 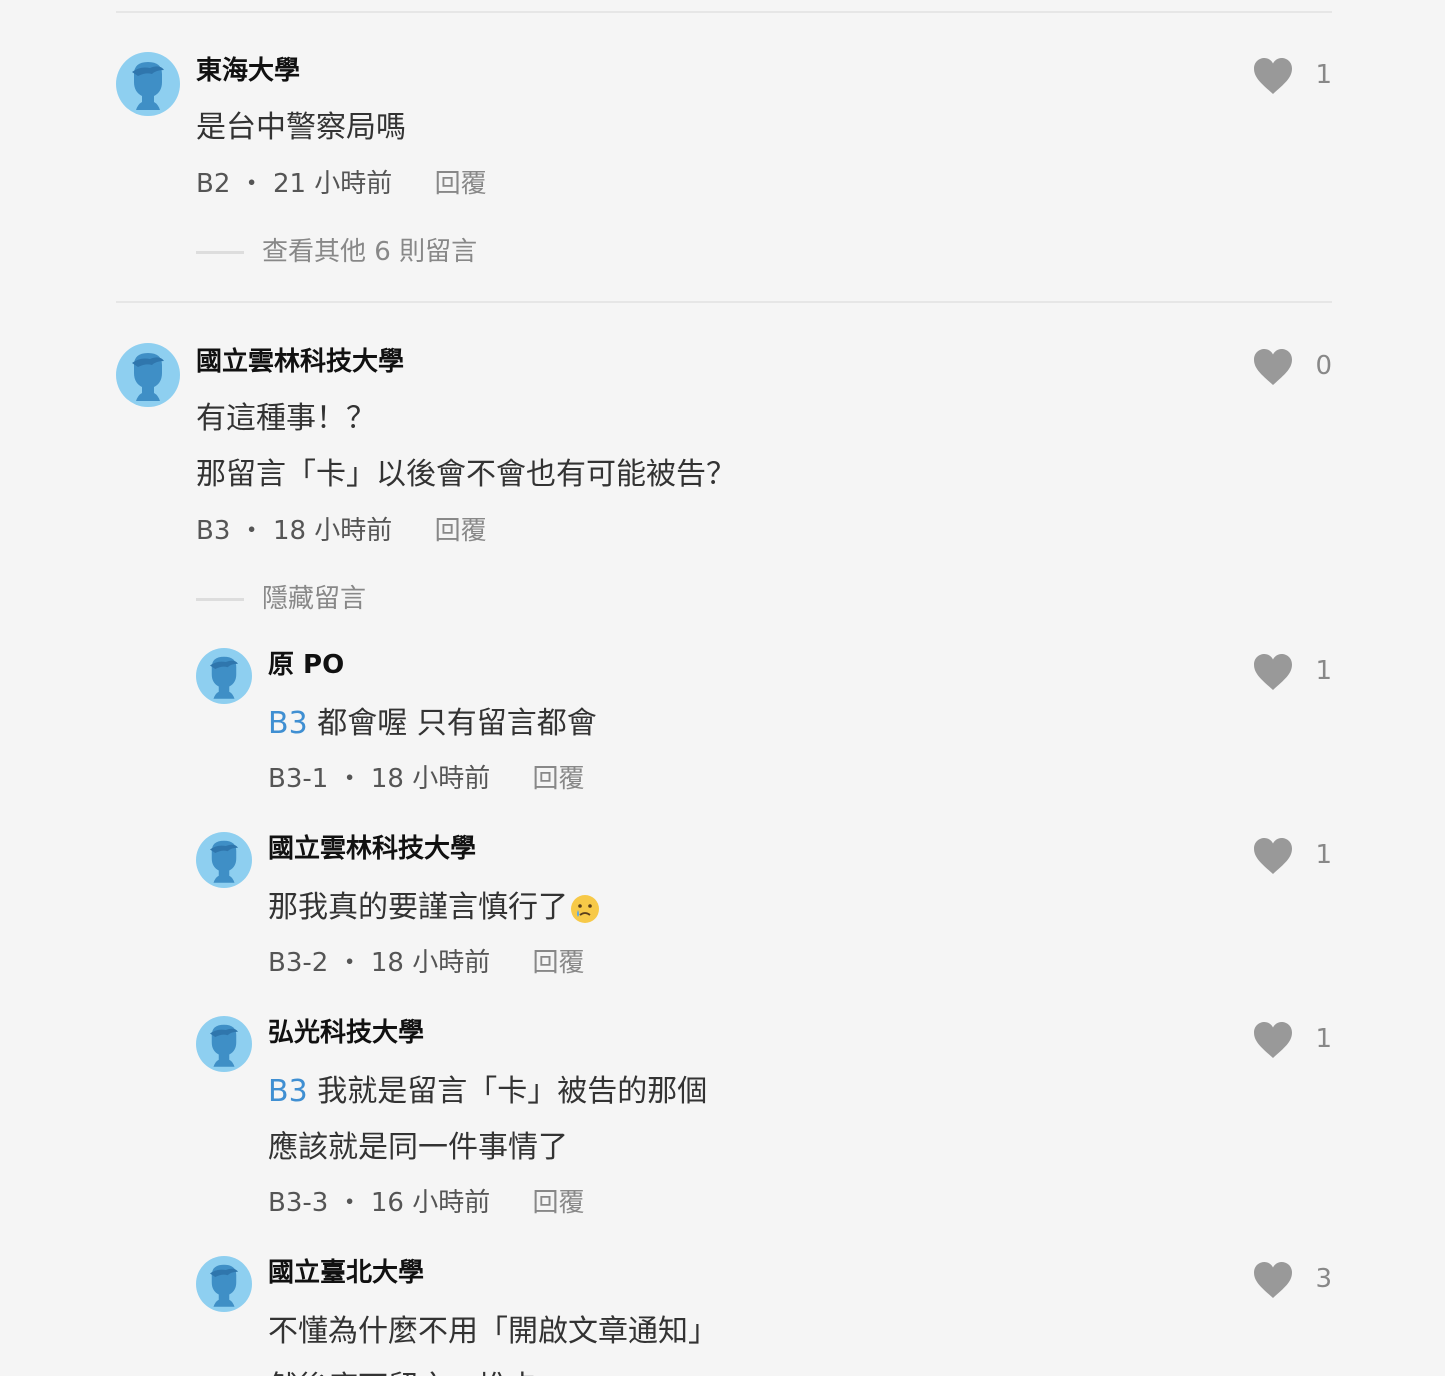 I want to click on view-more-replies: 查看其他 6 則留言, so click(x=336, y=252).